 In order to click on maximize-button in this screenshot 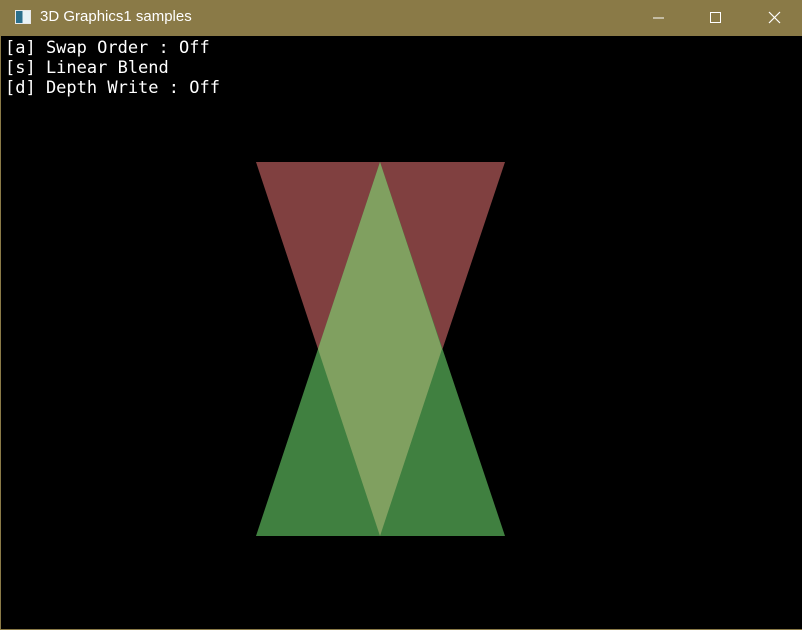, I will do `click(714, 18)`.